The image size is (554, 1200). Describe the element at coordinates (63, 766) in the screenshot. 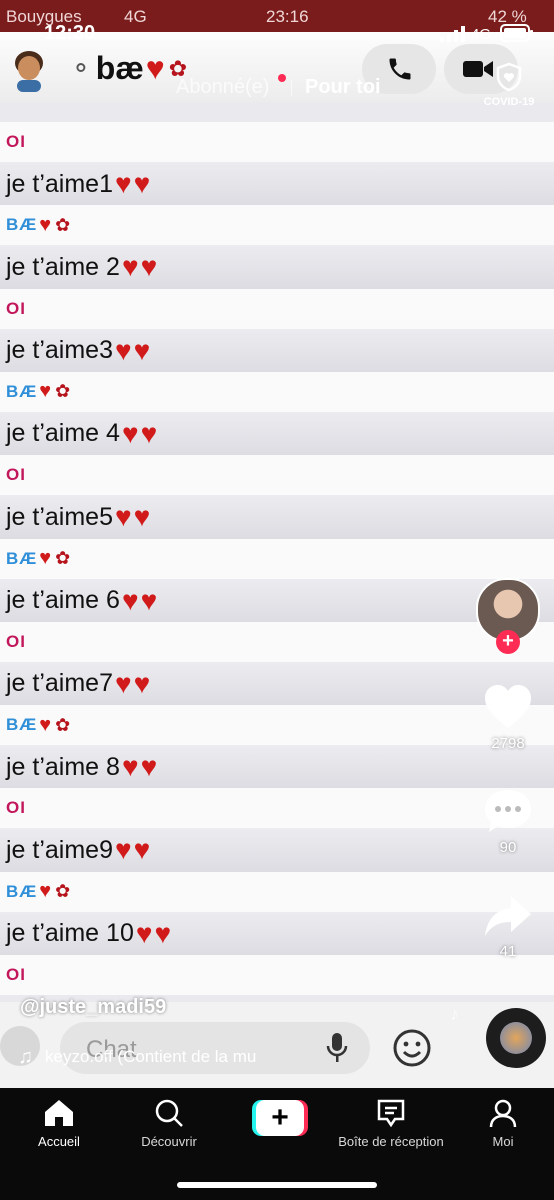

I see `chat-message-text: je t’aime 8` at that location.